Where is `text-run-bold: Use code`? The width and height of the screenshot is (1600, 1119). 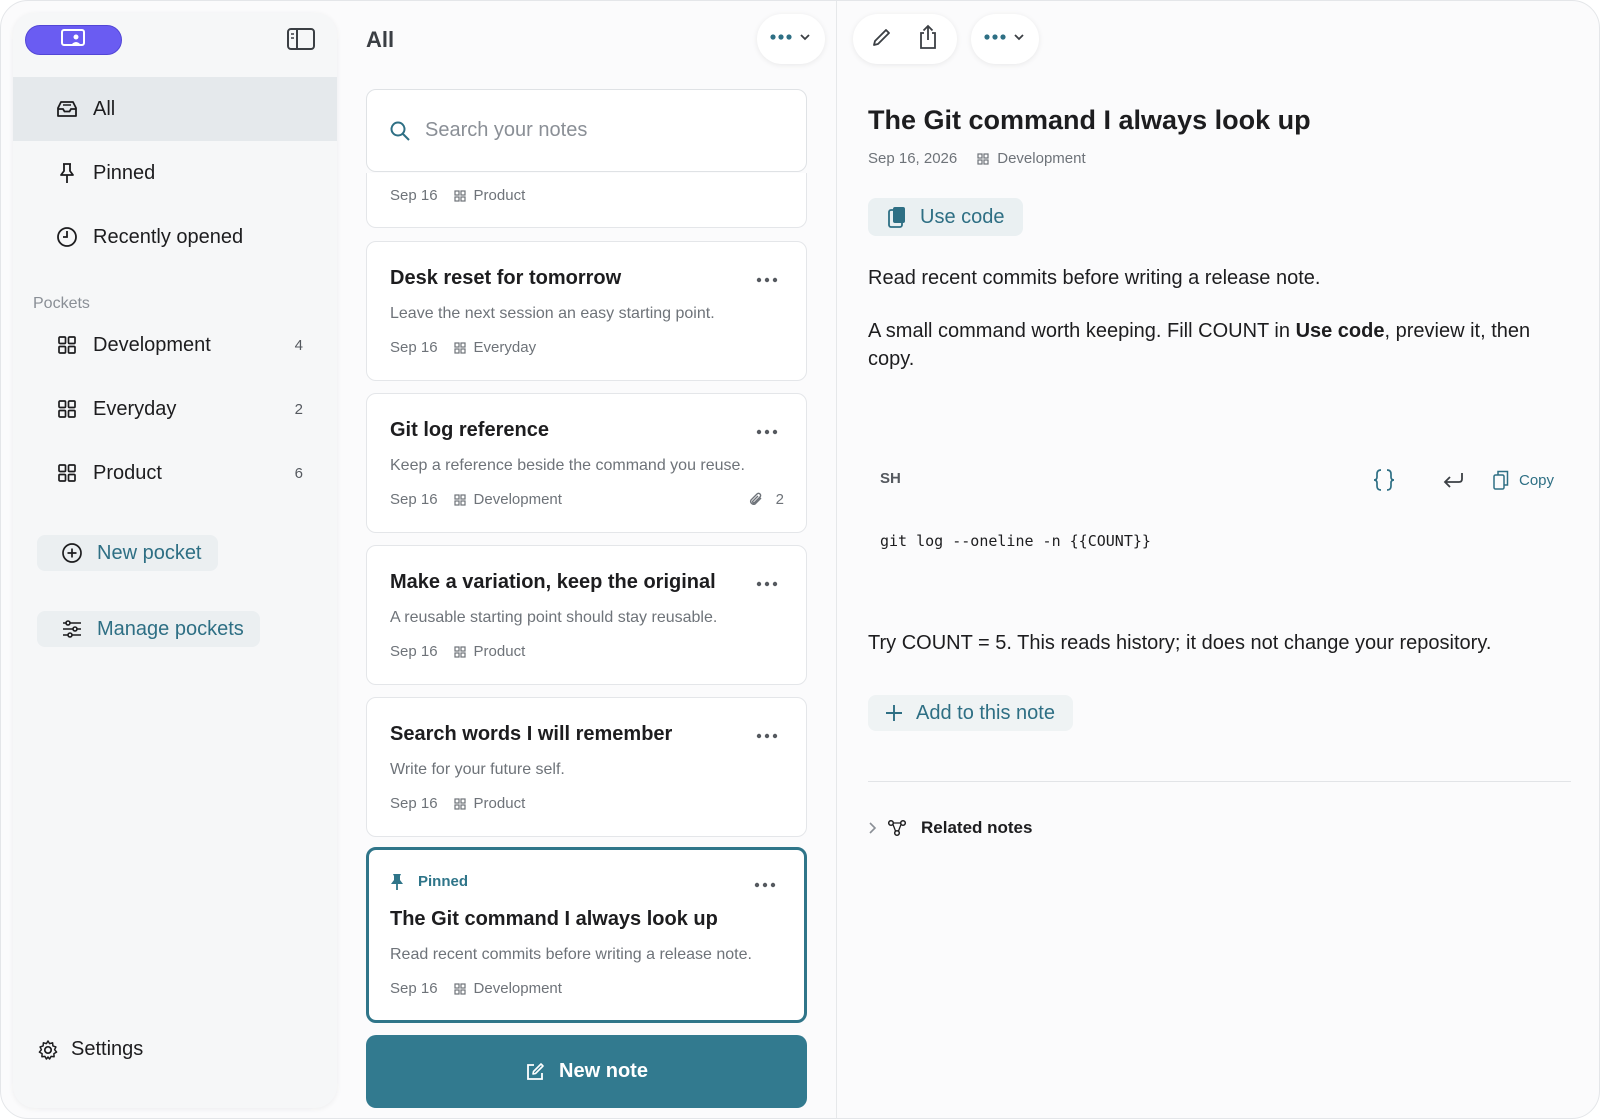 text-run-bold: Use code is located at coordinates (1340, 331).